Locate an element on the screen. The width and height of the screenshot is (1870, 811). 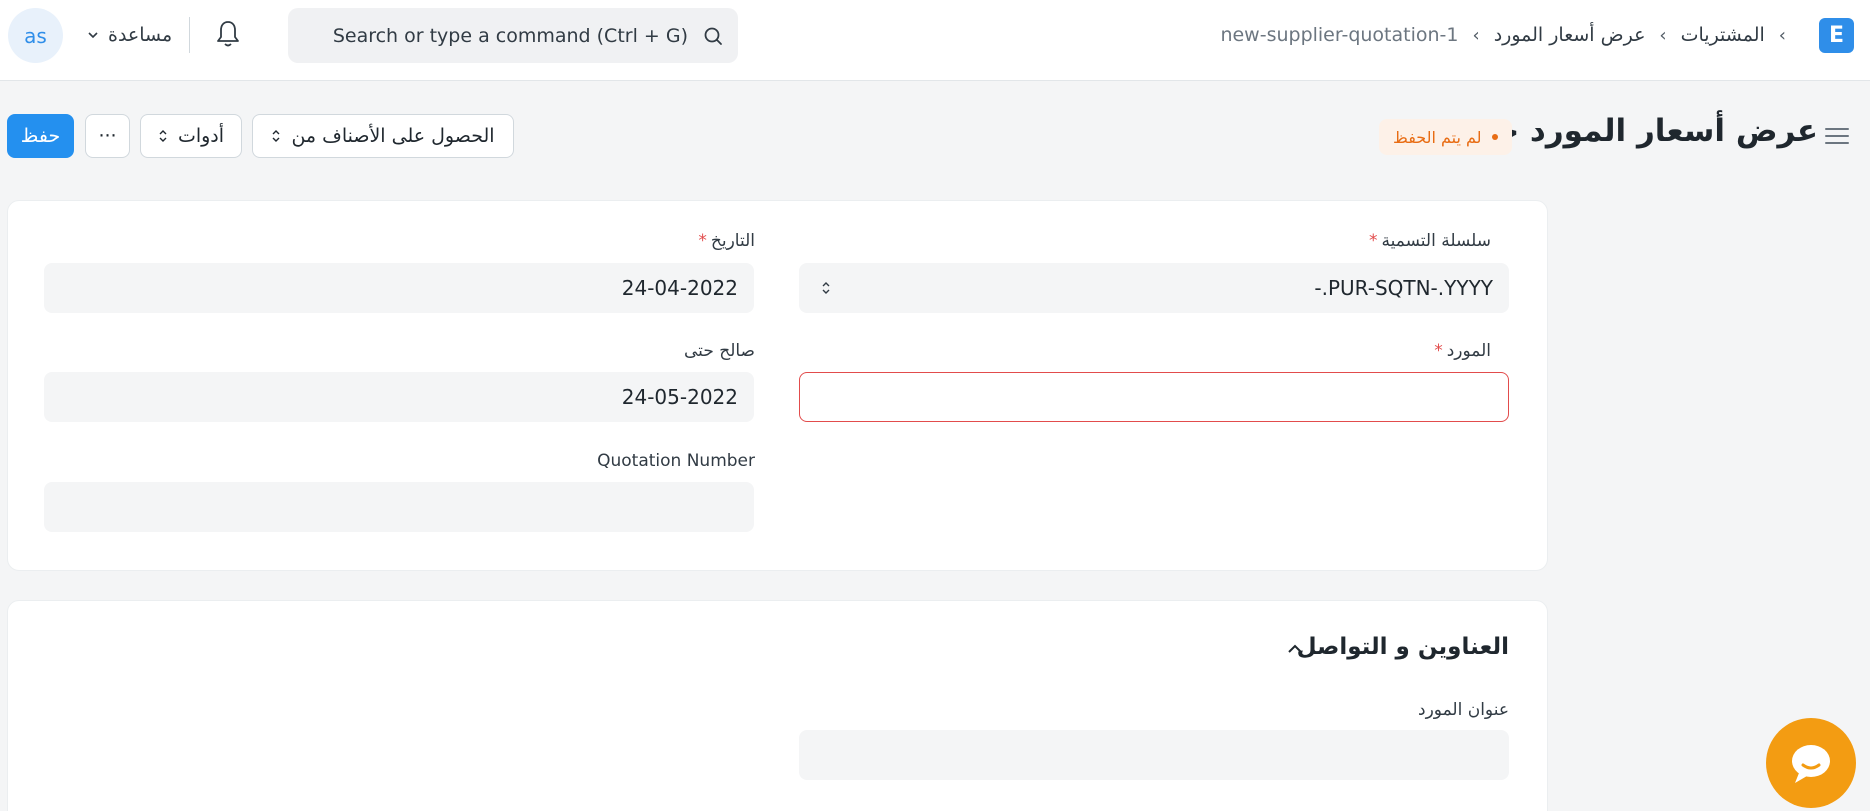
valid-till-label: صالح حتى is located at coordinates (719, 351).